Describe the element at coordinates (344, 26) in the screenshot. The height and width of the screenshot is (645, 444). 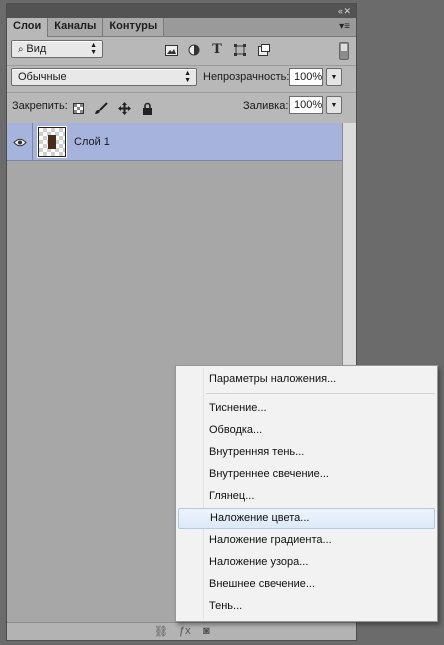
I see `panel-menu-icon: ▾≡` at that location.